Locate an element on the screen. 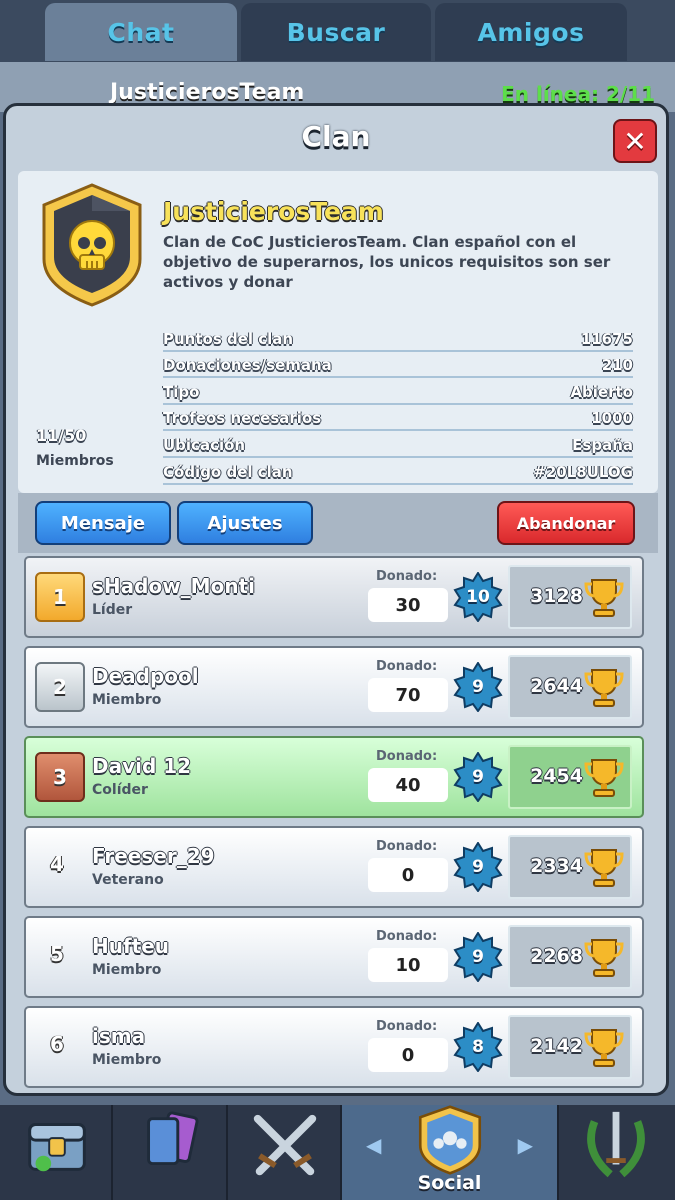  level-value: 10 is located at coordinates (478, 597).